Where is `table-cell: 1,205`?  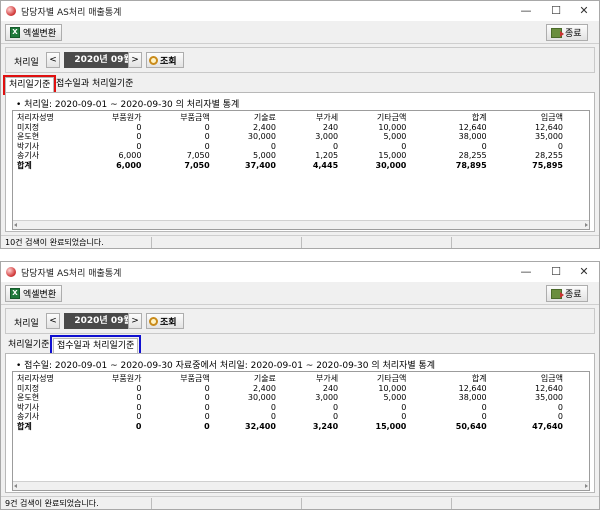 table-cell: 1,205 is located at coordinates (327, 155).